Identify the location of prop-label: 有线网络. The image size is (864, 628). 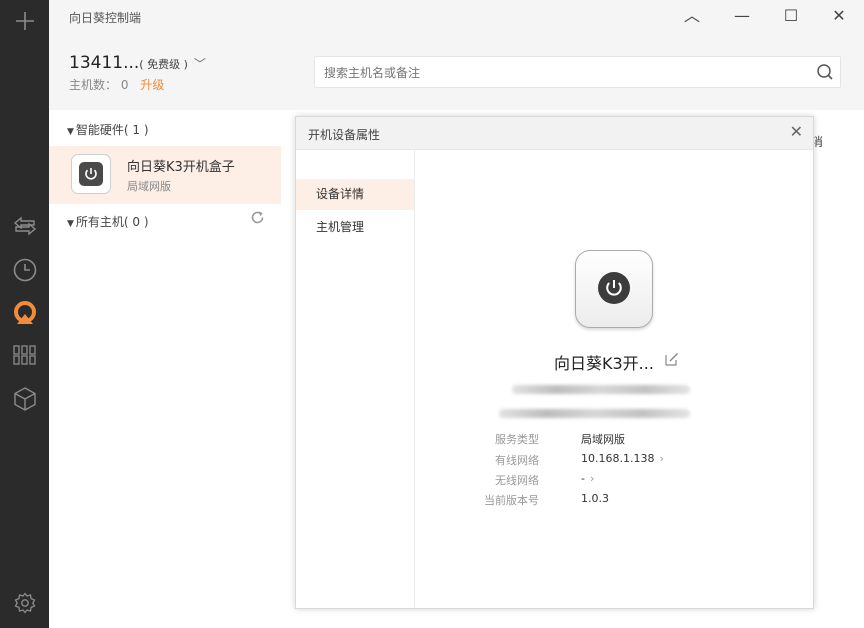
(517, 460).